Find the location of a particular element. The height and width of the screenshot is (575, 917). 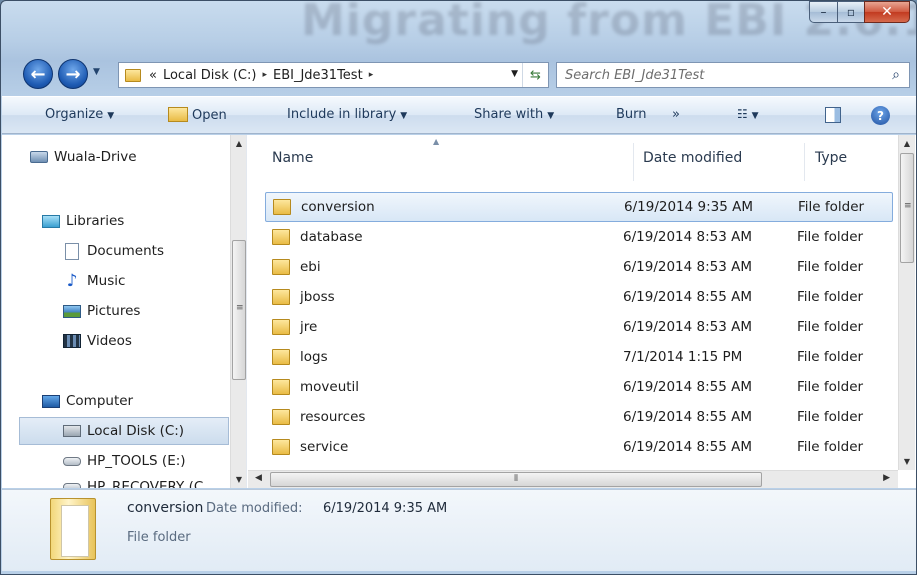

details-date-value: 6/19/2014 9:35 AM is located at coordinates (385, 508).